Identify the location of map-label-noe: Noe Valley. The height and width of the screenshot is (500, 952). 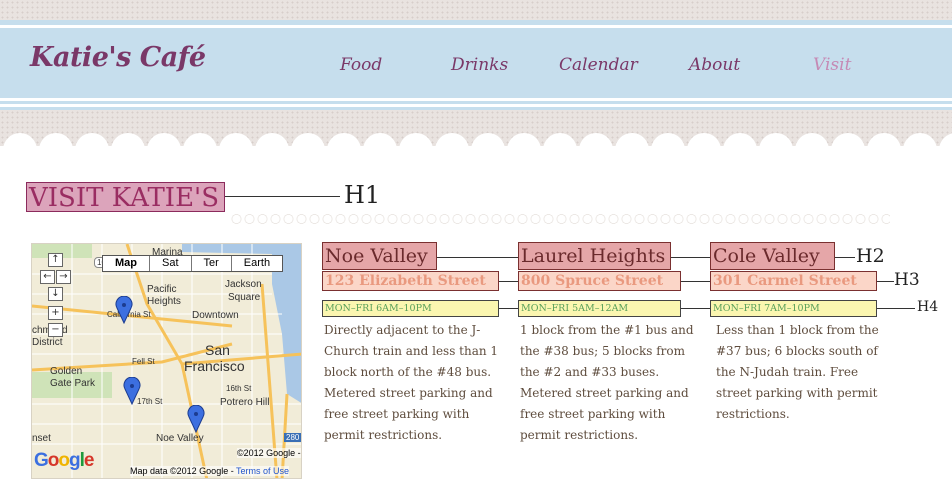
(180, 438).